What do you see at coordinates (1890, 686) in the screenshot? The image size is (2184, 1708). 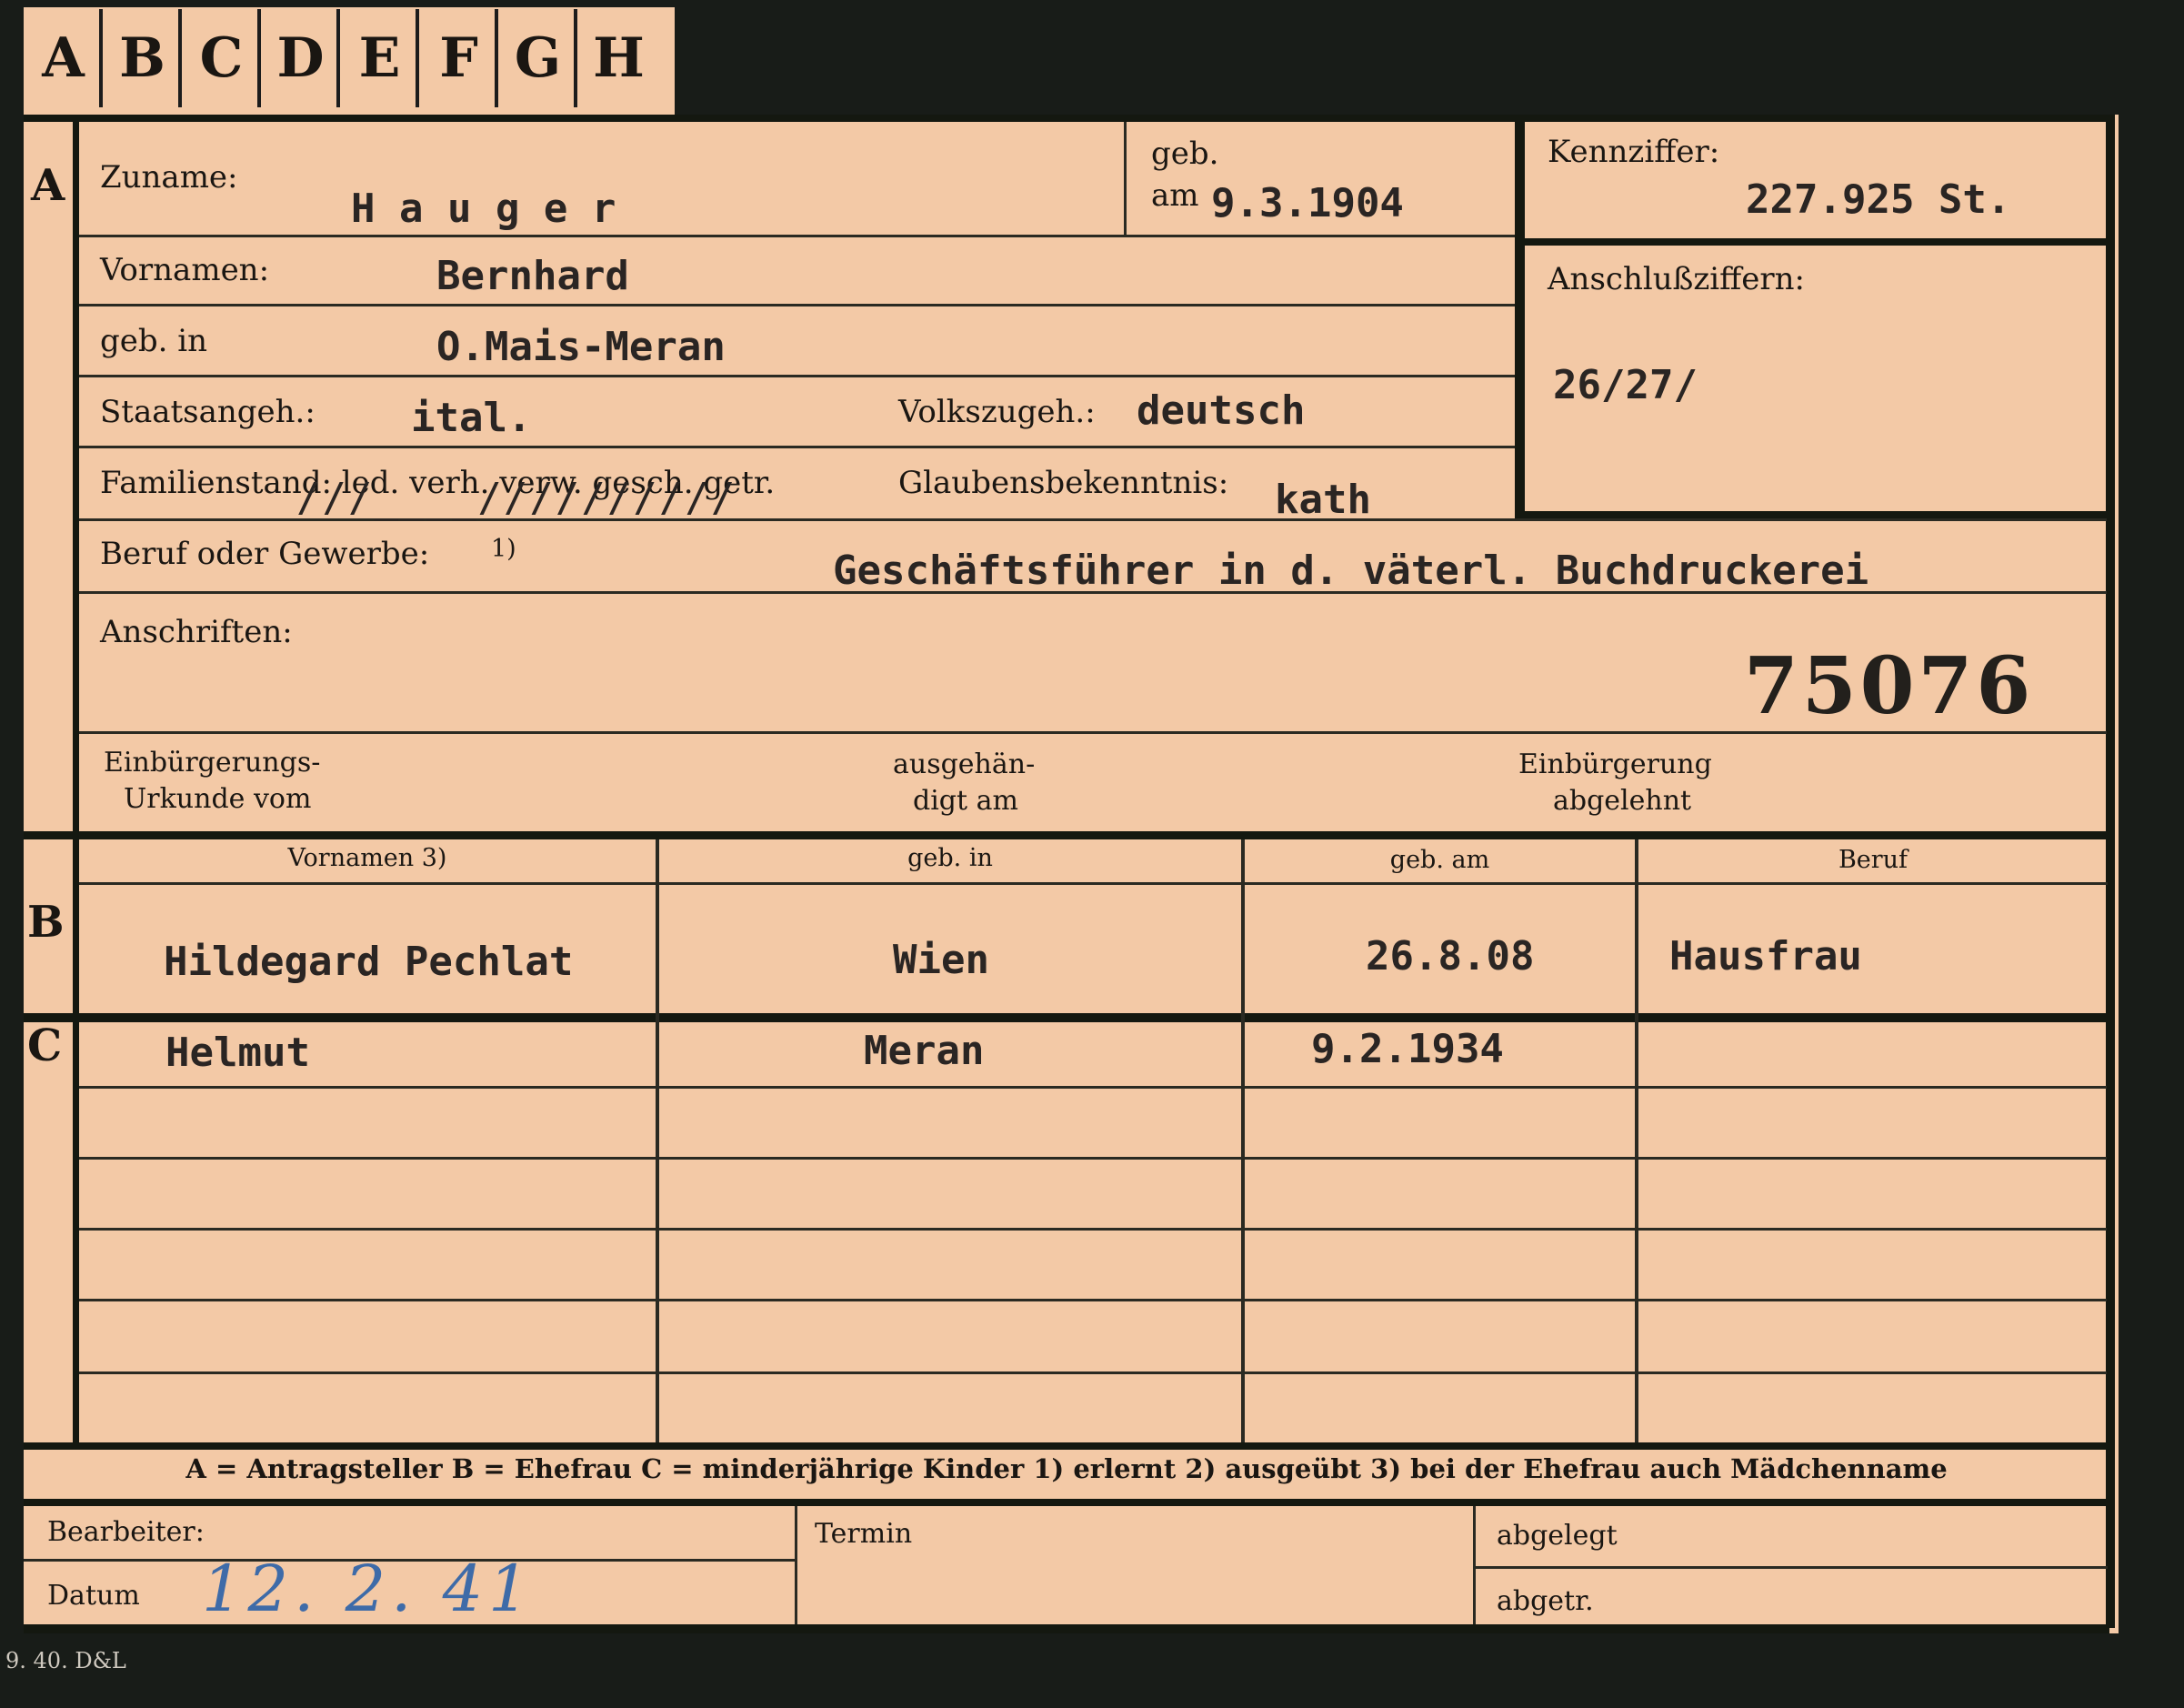 I see `stamp-number: 75076` at bounding box center [1890, 686].